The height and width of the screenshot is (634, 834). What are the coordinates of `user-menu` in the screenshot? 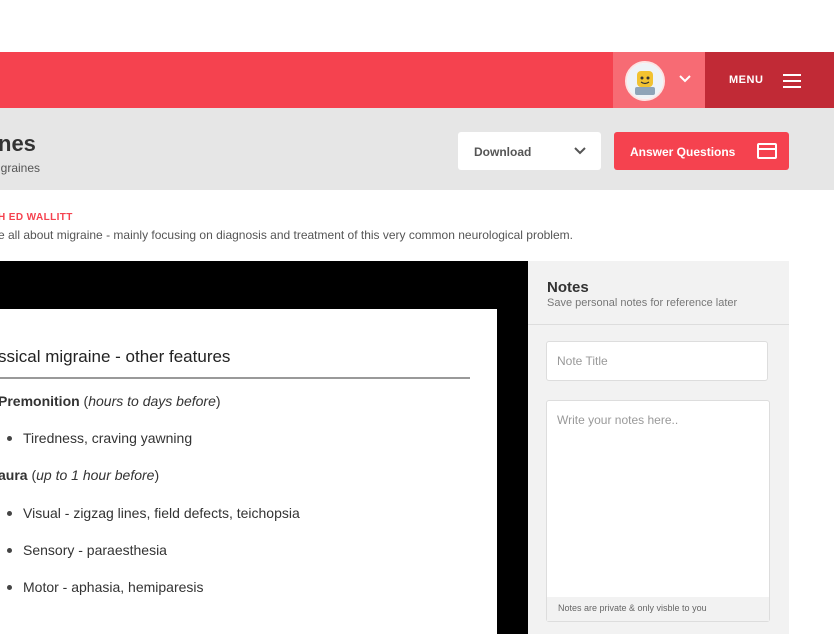 It's located at (659, 80).